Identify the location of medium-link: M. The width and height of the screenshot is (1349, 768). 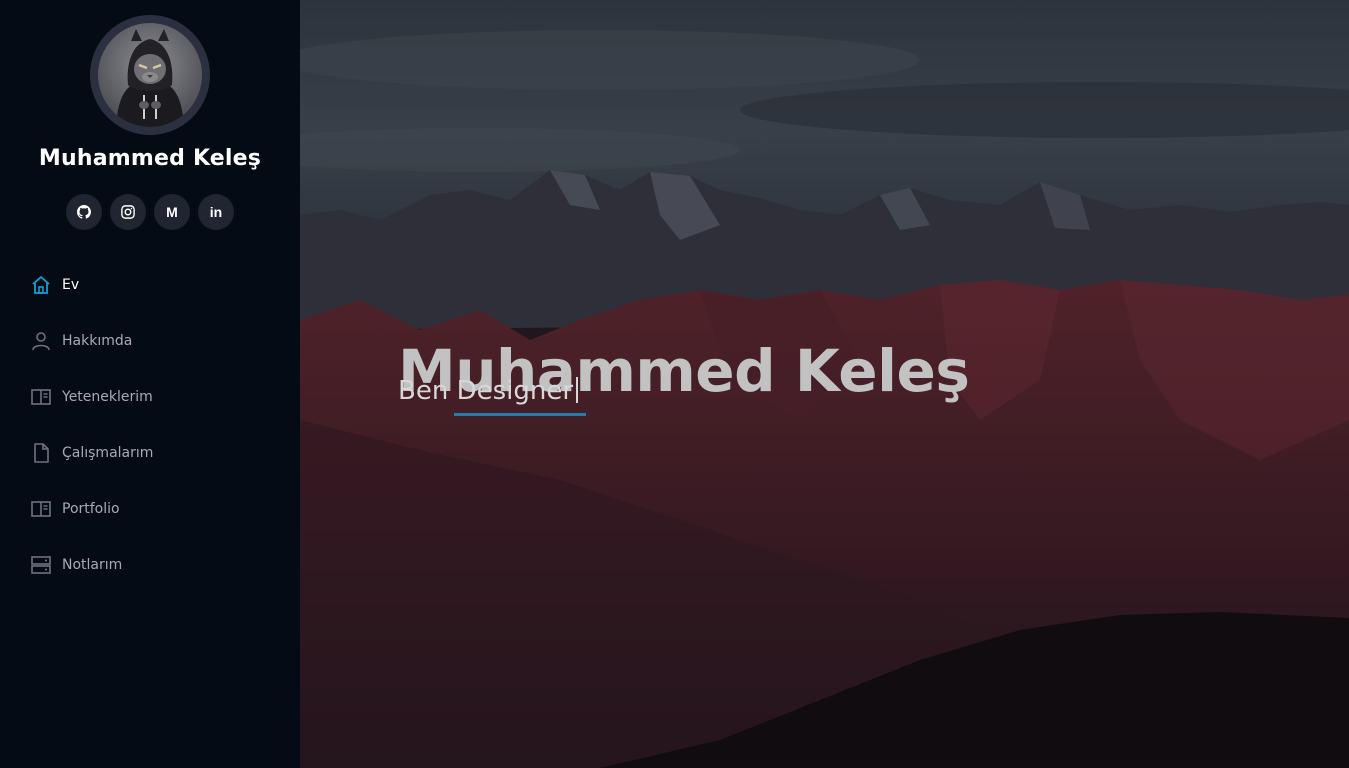
(172, 212).